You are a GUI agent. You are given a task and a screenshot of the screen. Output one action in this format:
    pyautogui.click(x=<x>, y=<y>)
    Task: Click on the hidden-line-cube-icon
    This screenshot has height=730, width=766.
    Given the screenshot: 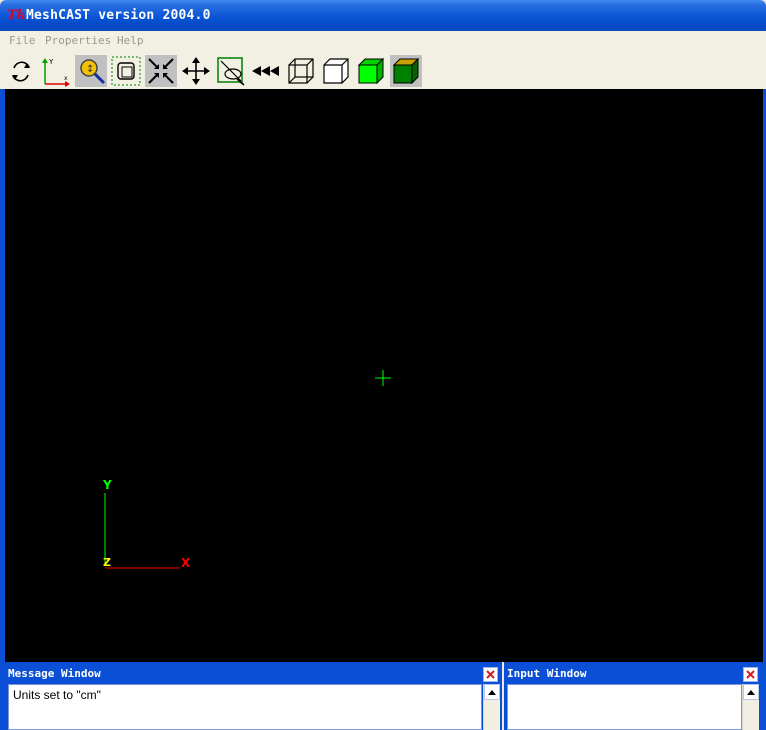 What is the action you would take?
    pyautogui.click(x=336, y=71)
    